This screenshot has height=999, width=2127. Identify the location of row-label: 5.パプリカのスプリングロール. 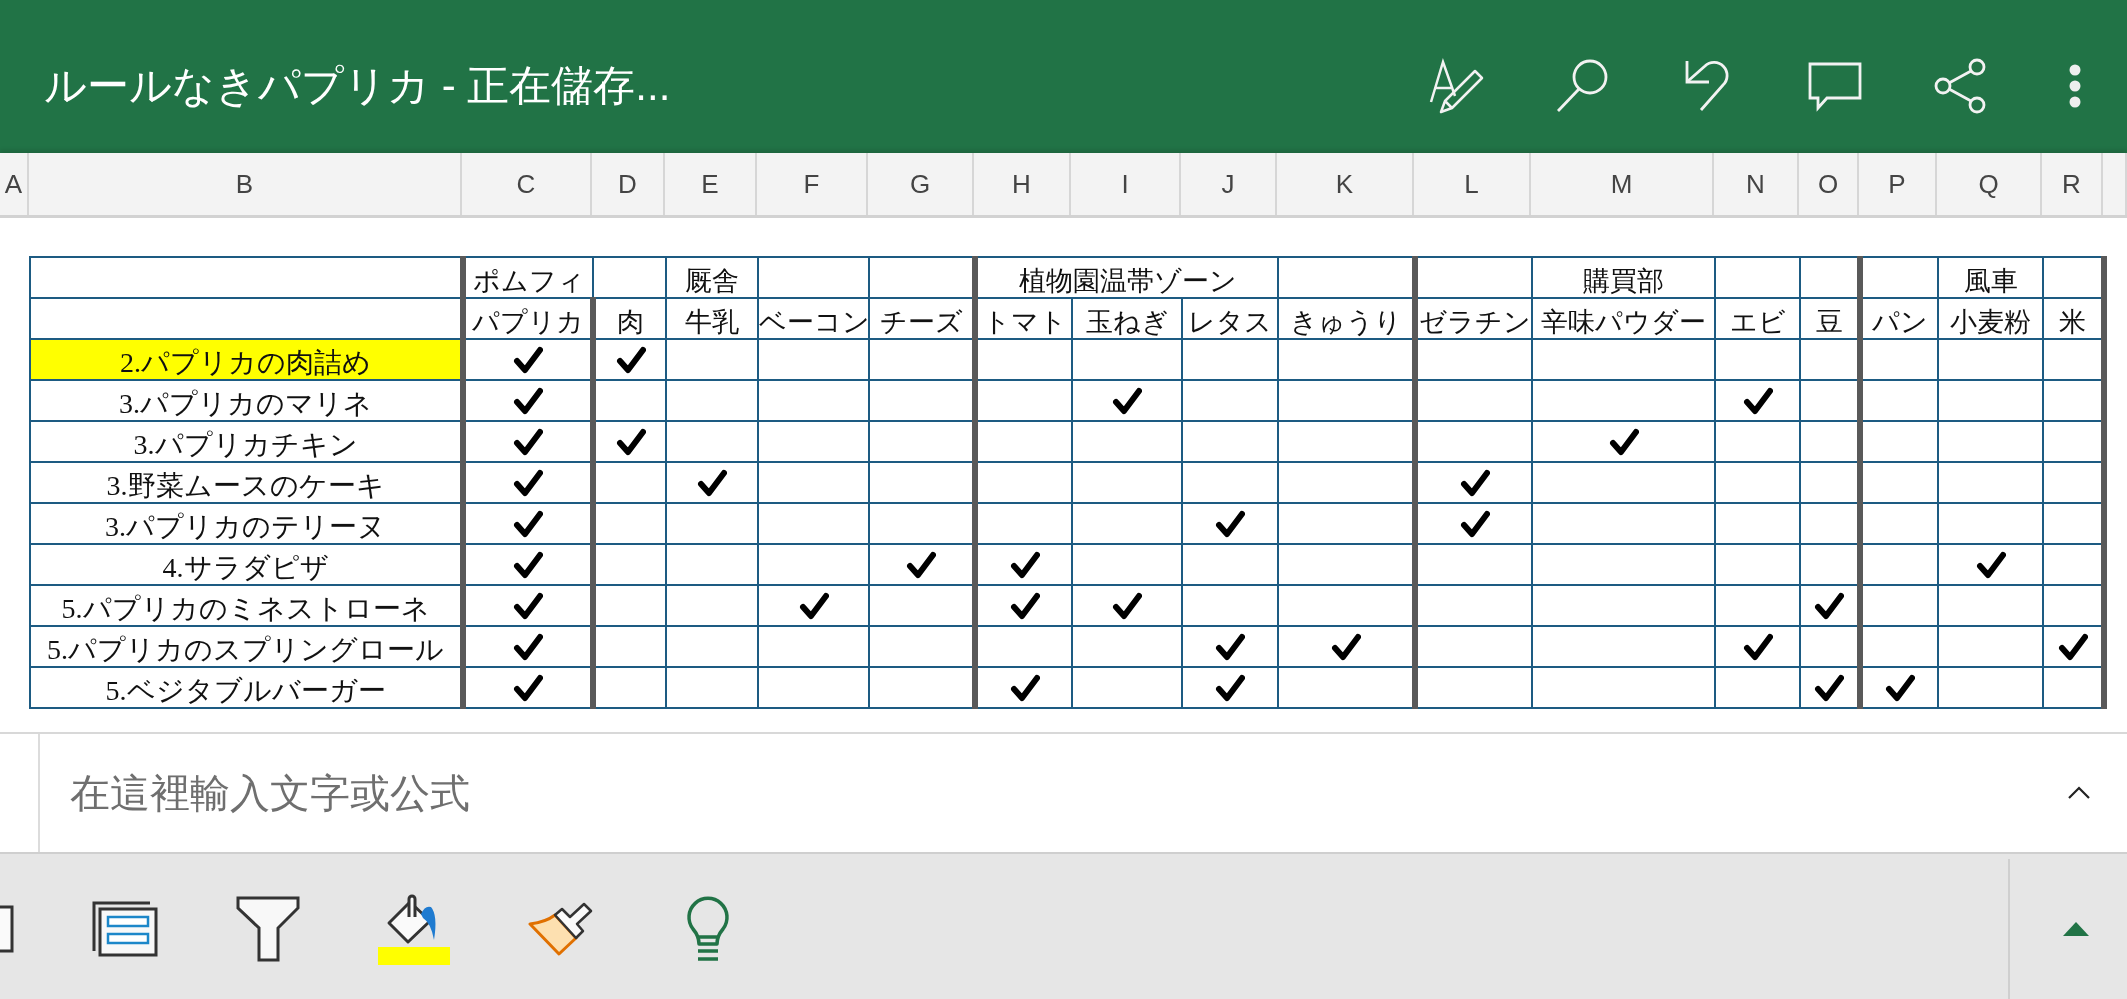
(246, 646).